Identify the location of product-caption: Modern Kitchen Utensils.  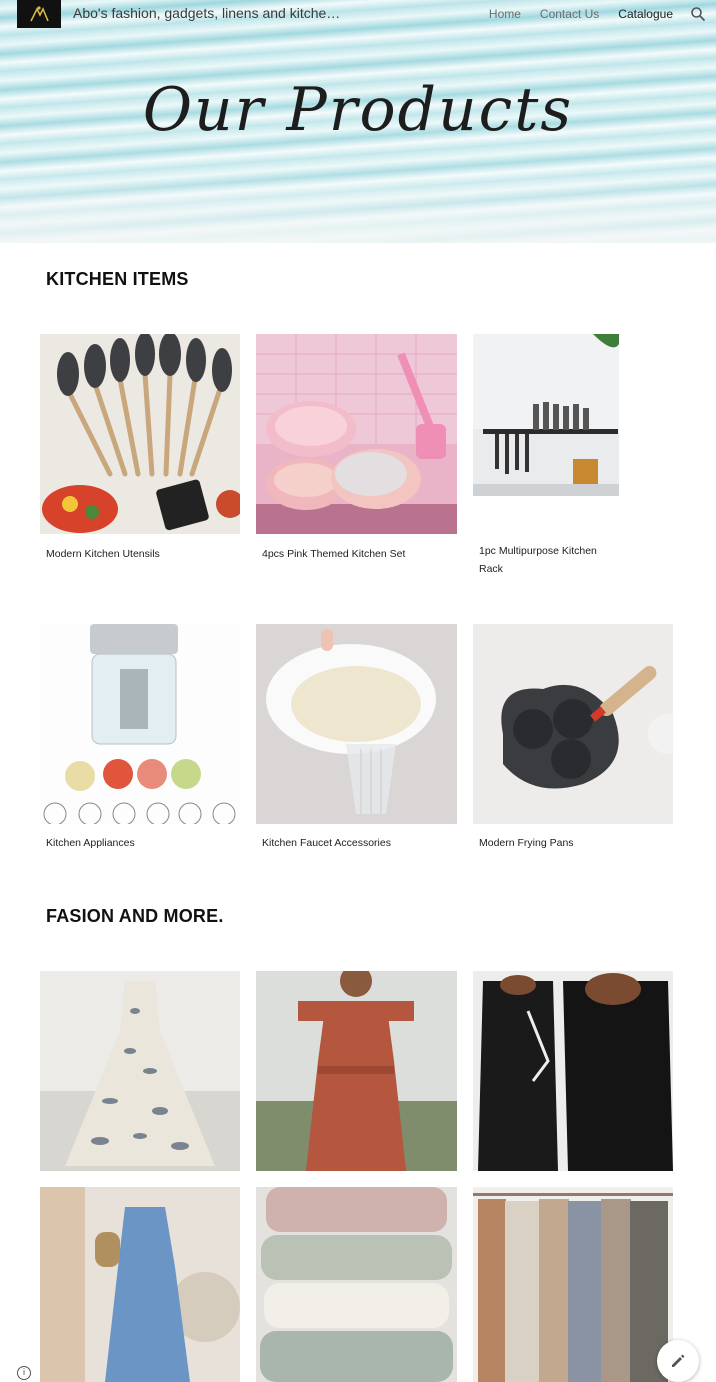
(103, 554).